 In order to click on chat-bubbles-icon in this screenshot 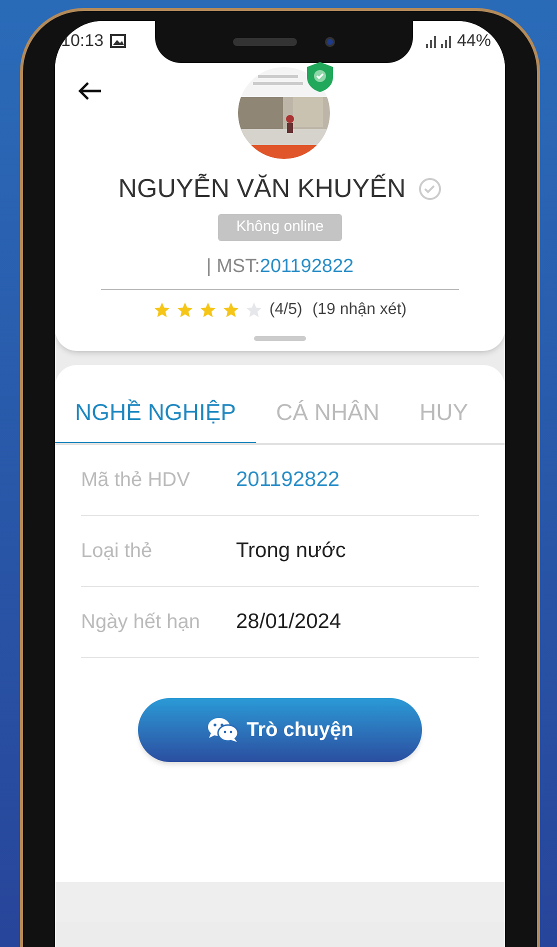, I will do `click(222, 729)`.